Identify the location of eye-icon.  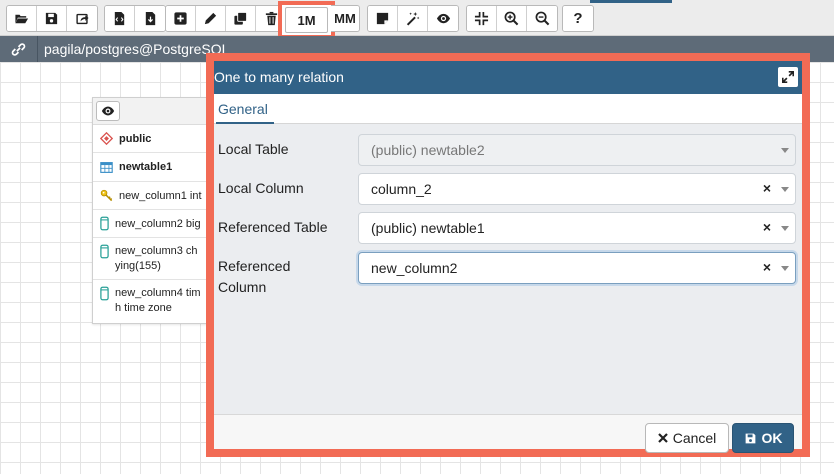
(443, 18).